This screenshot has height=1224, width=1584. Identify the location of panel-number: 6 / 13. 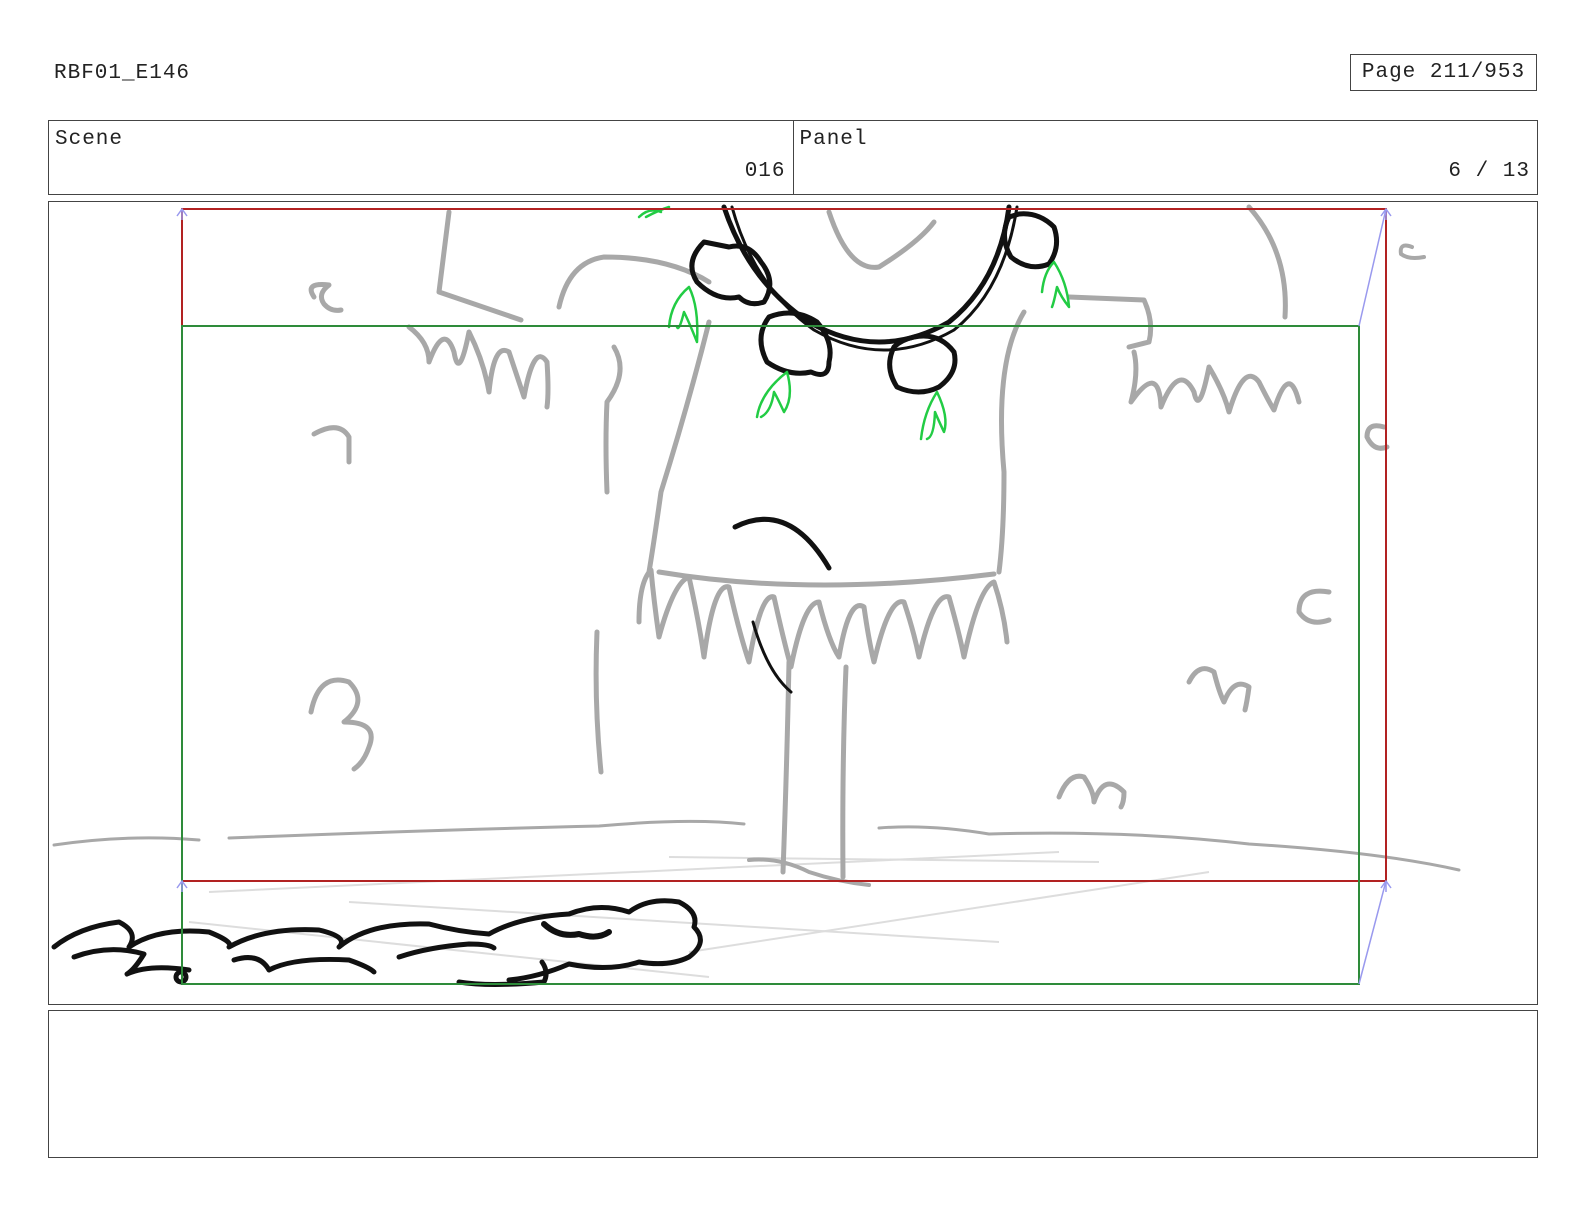
(1489, 171).